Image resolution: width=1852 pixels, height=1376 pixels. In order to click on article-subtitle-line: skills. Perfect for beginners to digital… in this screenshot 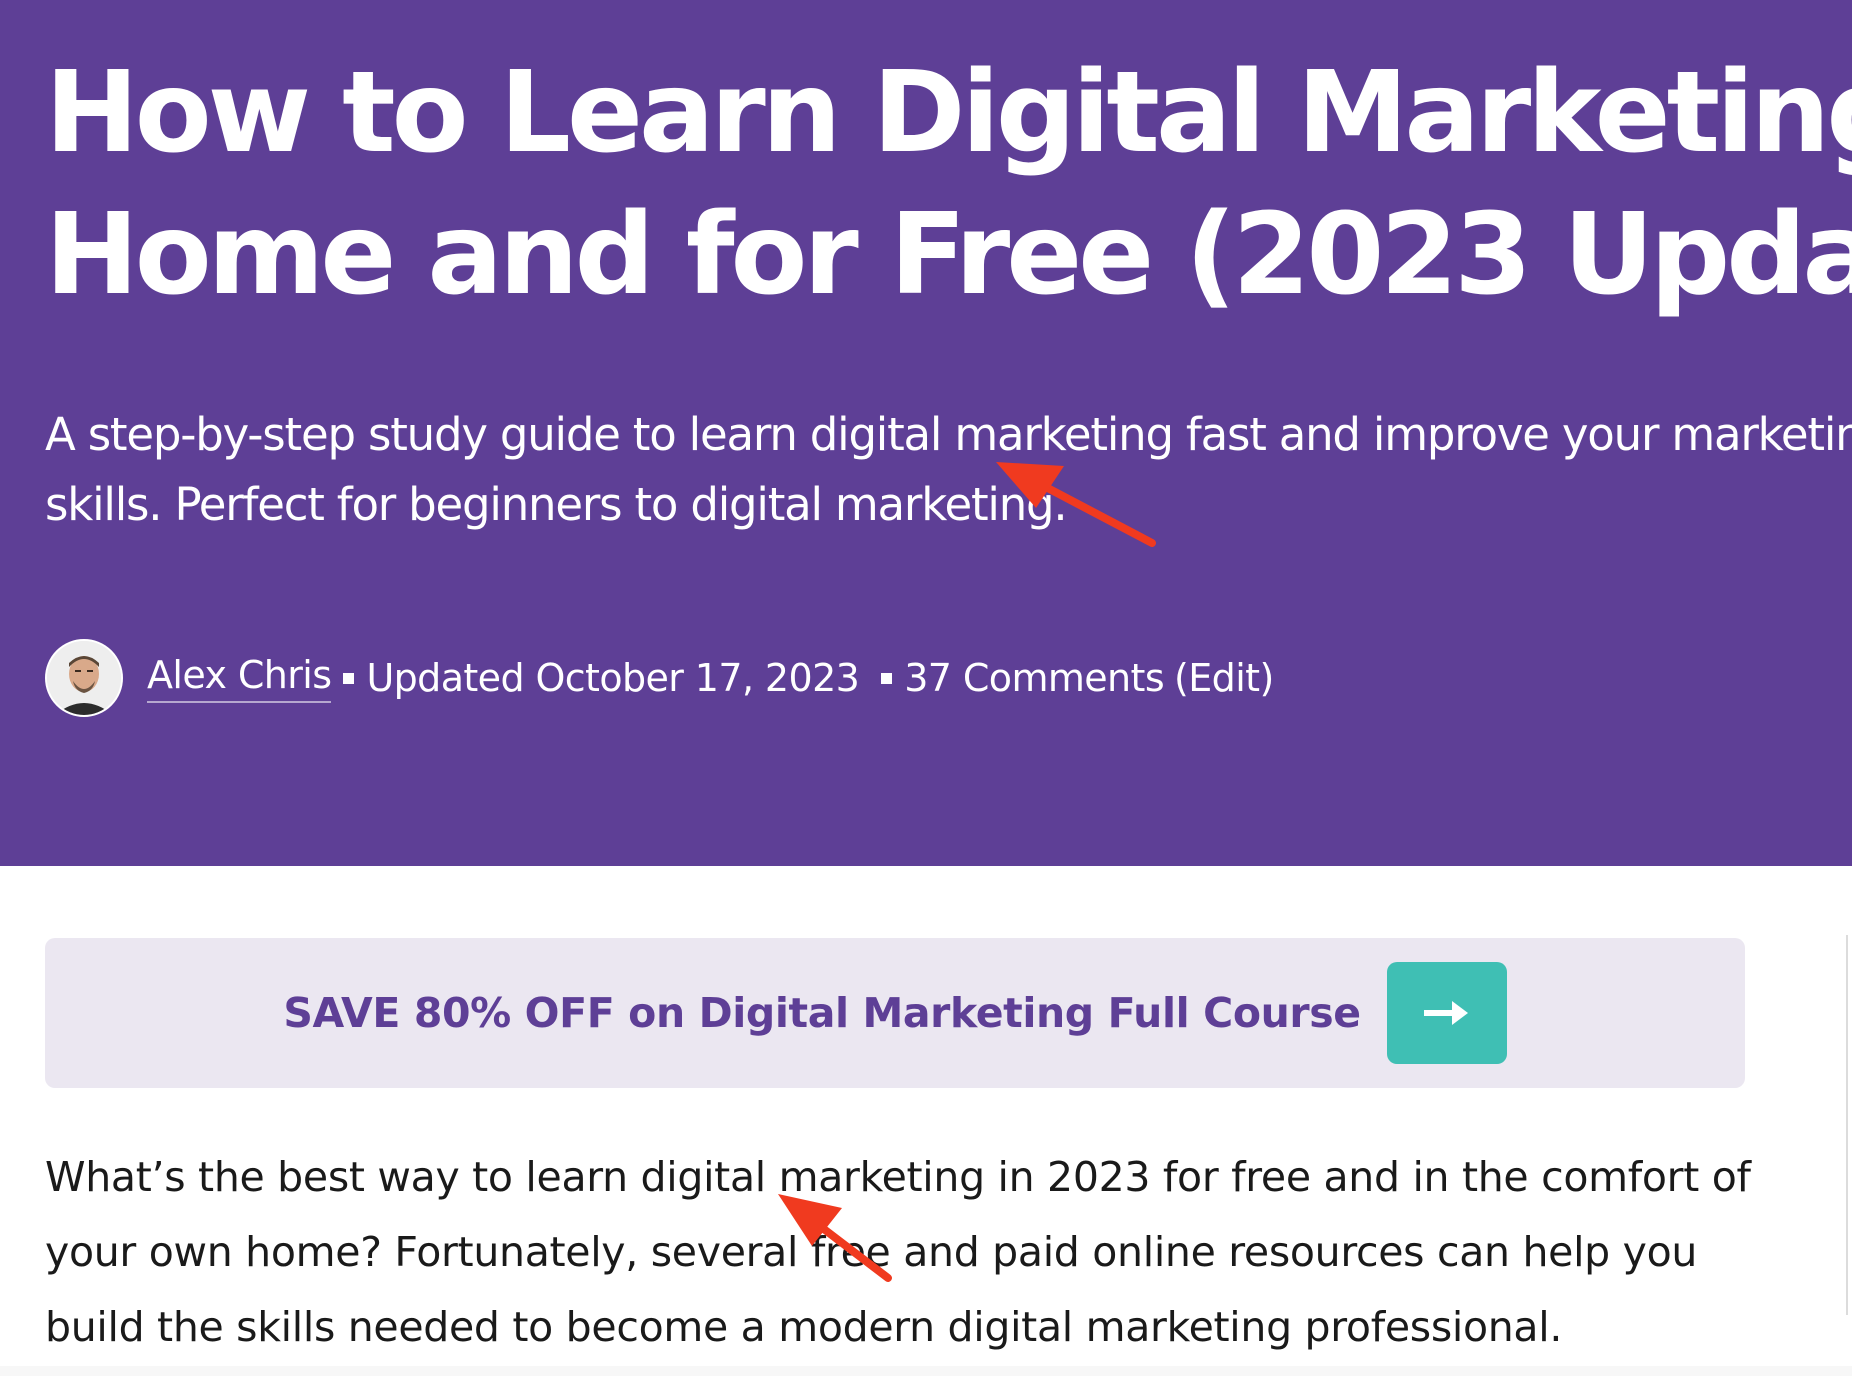, I will do `click(556, 504)`.